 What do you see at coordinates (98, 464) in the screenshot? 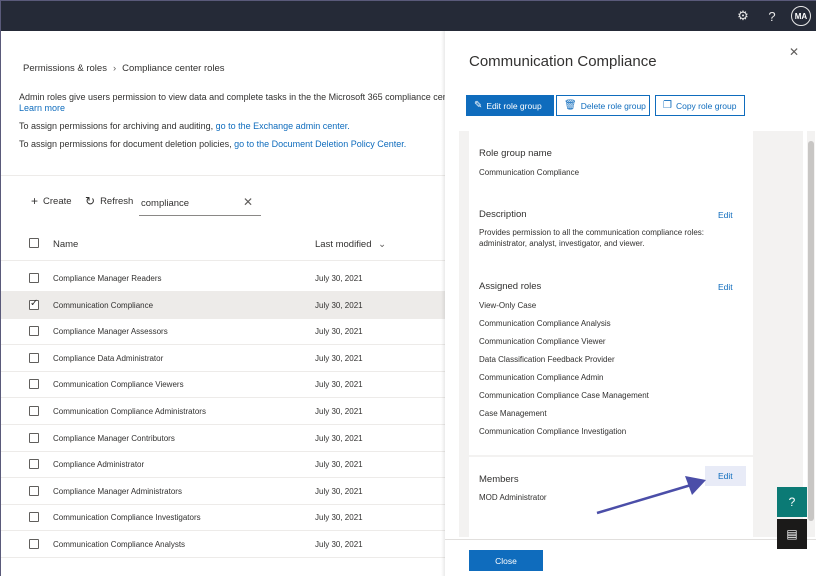
I see `row-name: Compliance Administrator` at bounding box center [98, 464].